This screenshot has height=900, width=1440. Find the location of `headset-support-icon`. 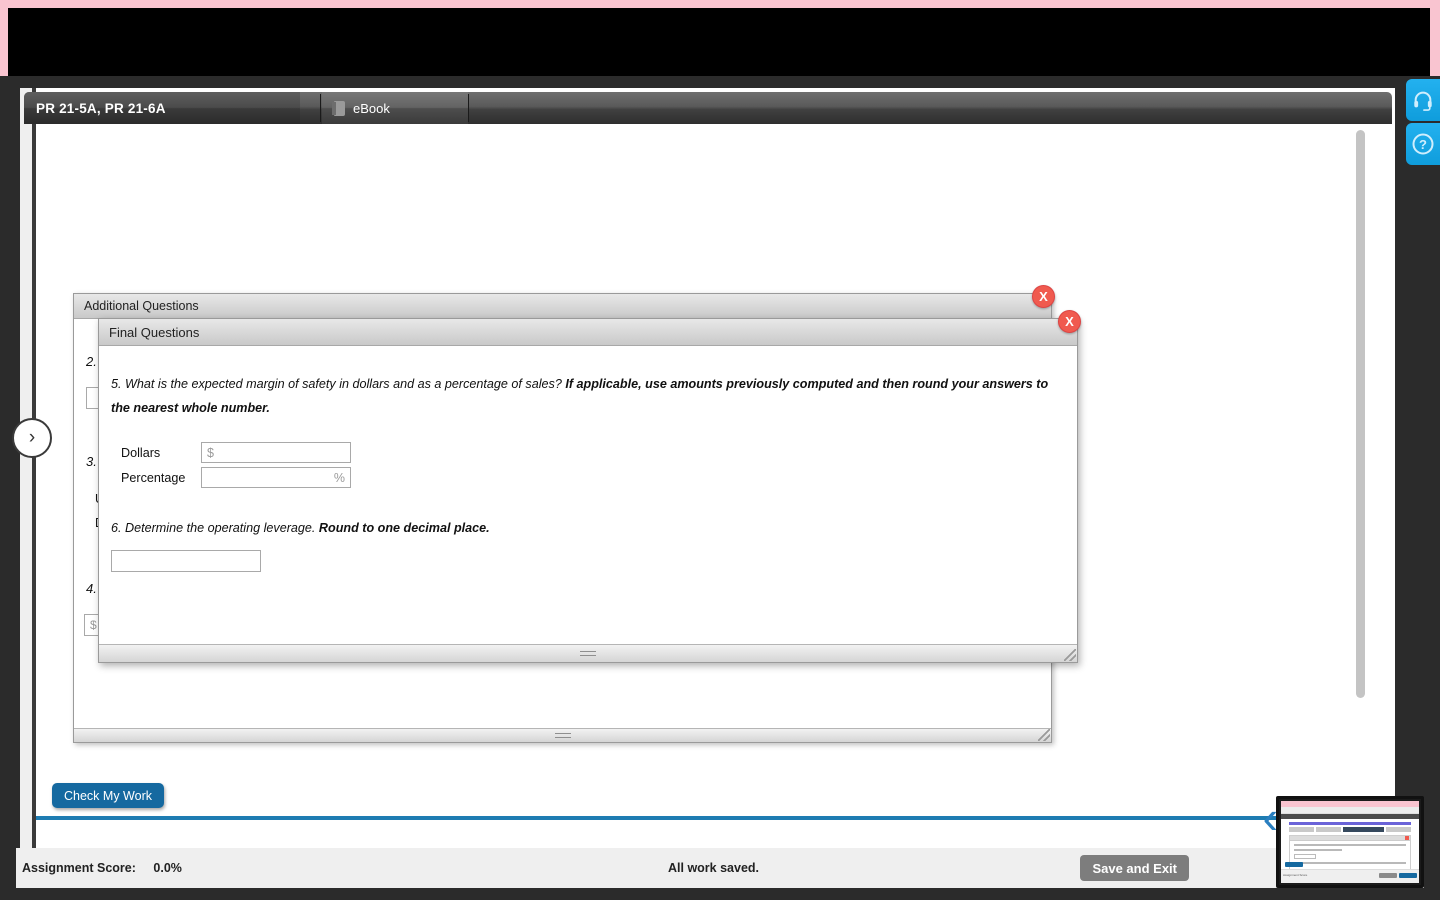

headset-support-icon is located at coordinates (1423, 101).